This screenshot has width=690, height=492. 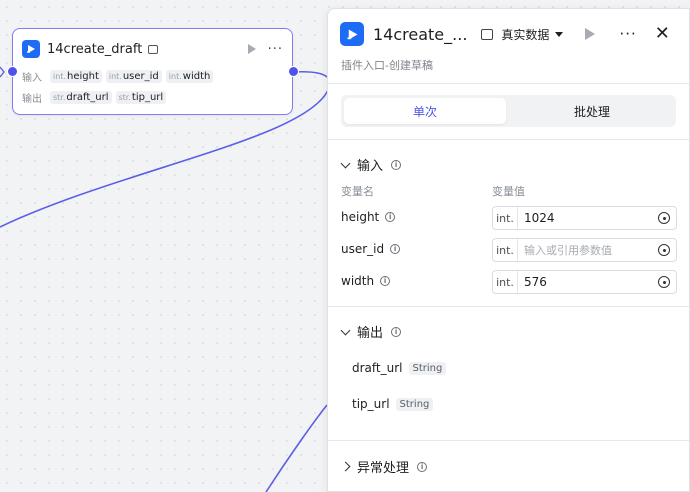 I want to click on user-id-value-field: int. 输入或引用参数值, so click(x=584, y=250).